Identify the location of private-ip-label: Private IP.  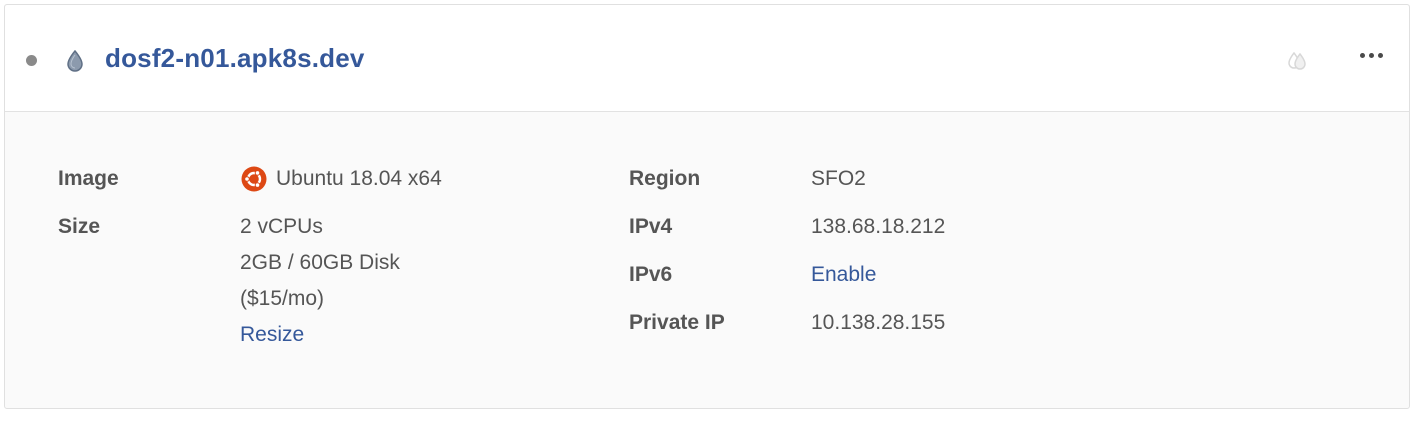
(677, 322).